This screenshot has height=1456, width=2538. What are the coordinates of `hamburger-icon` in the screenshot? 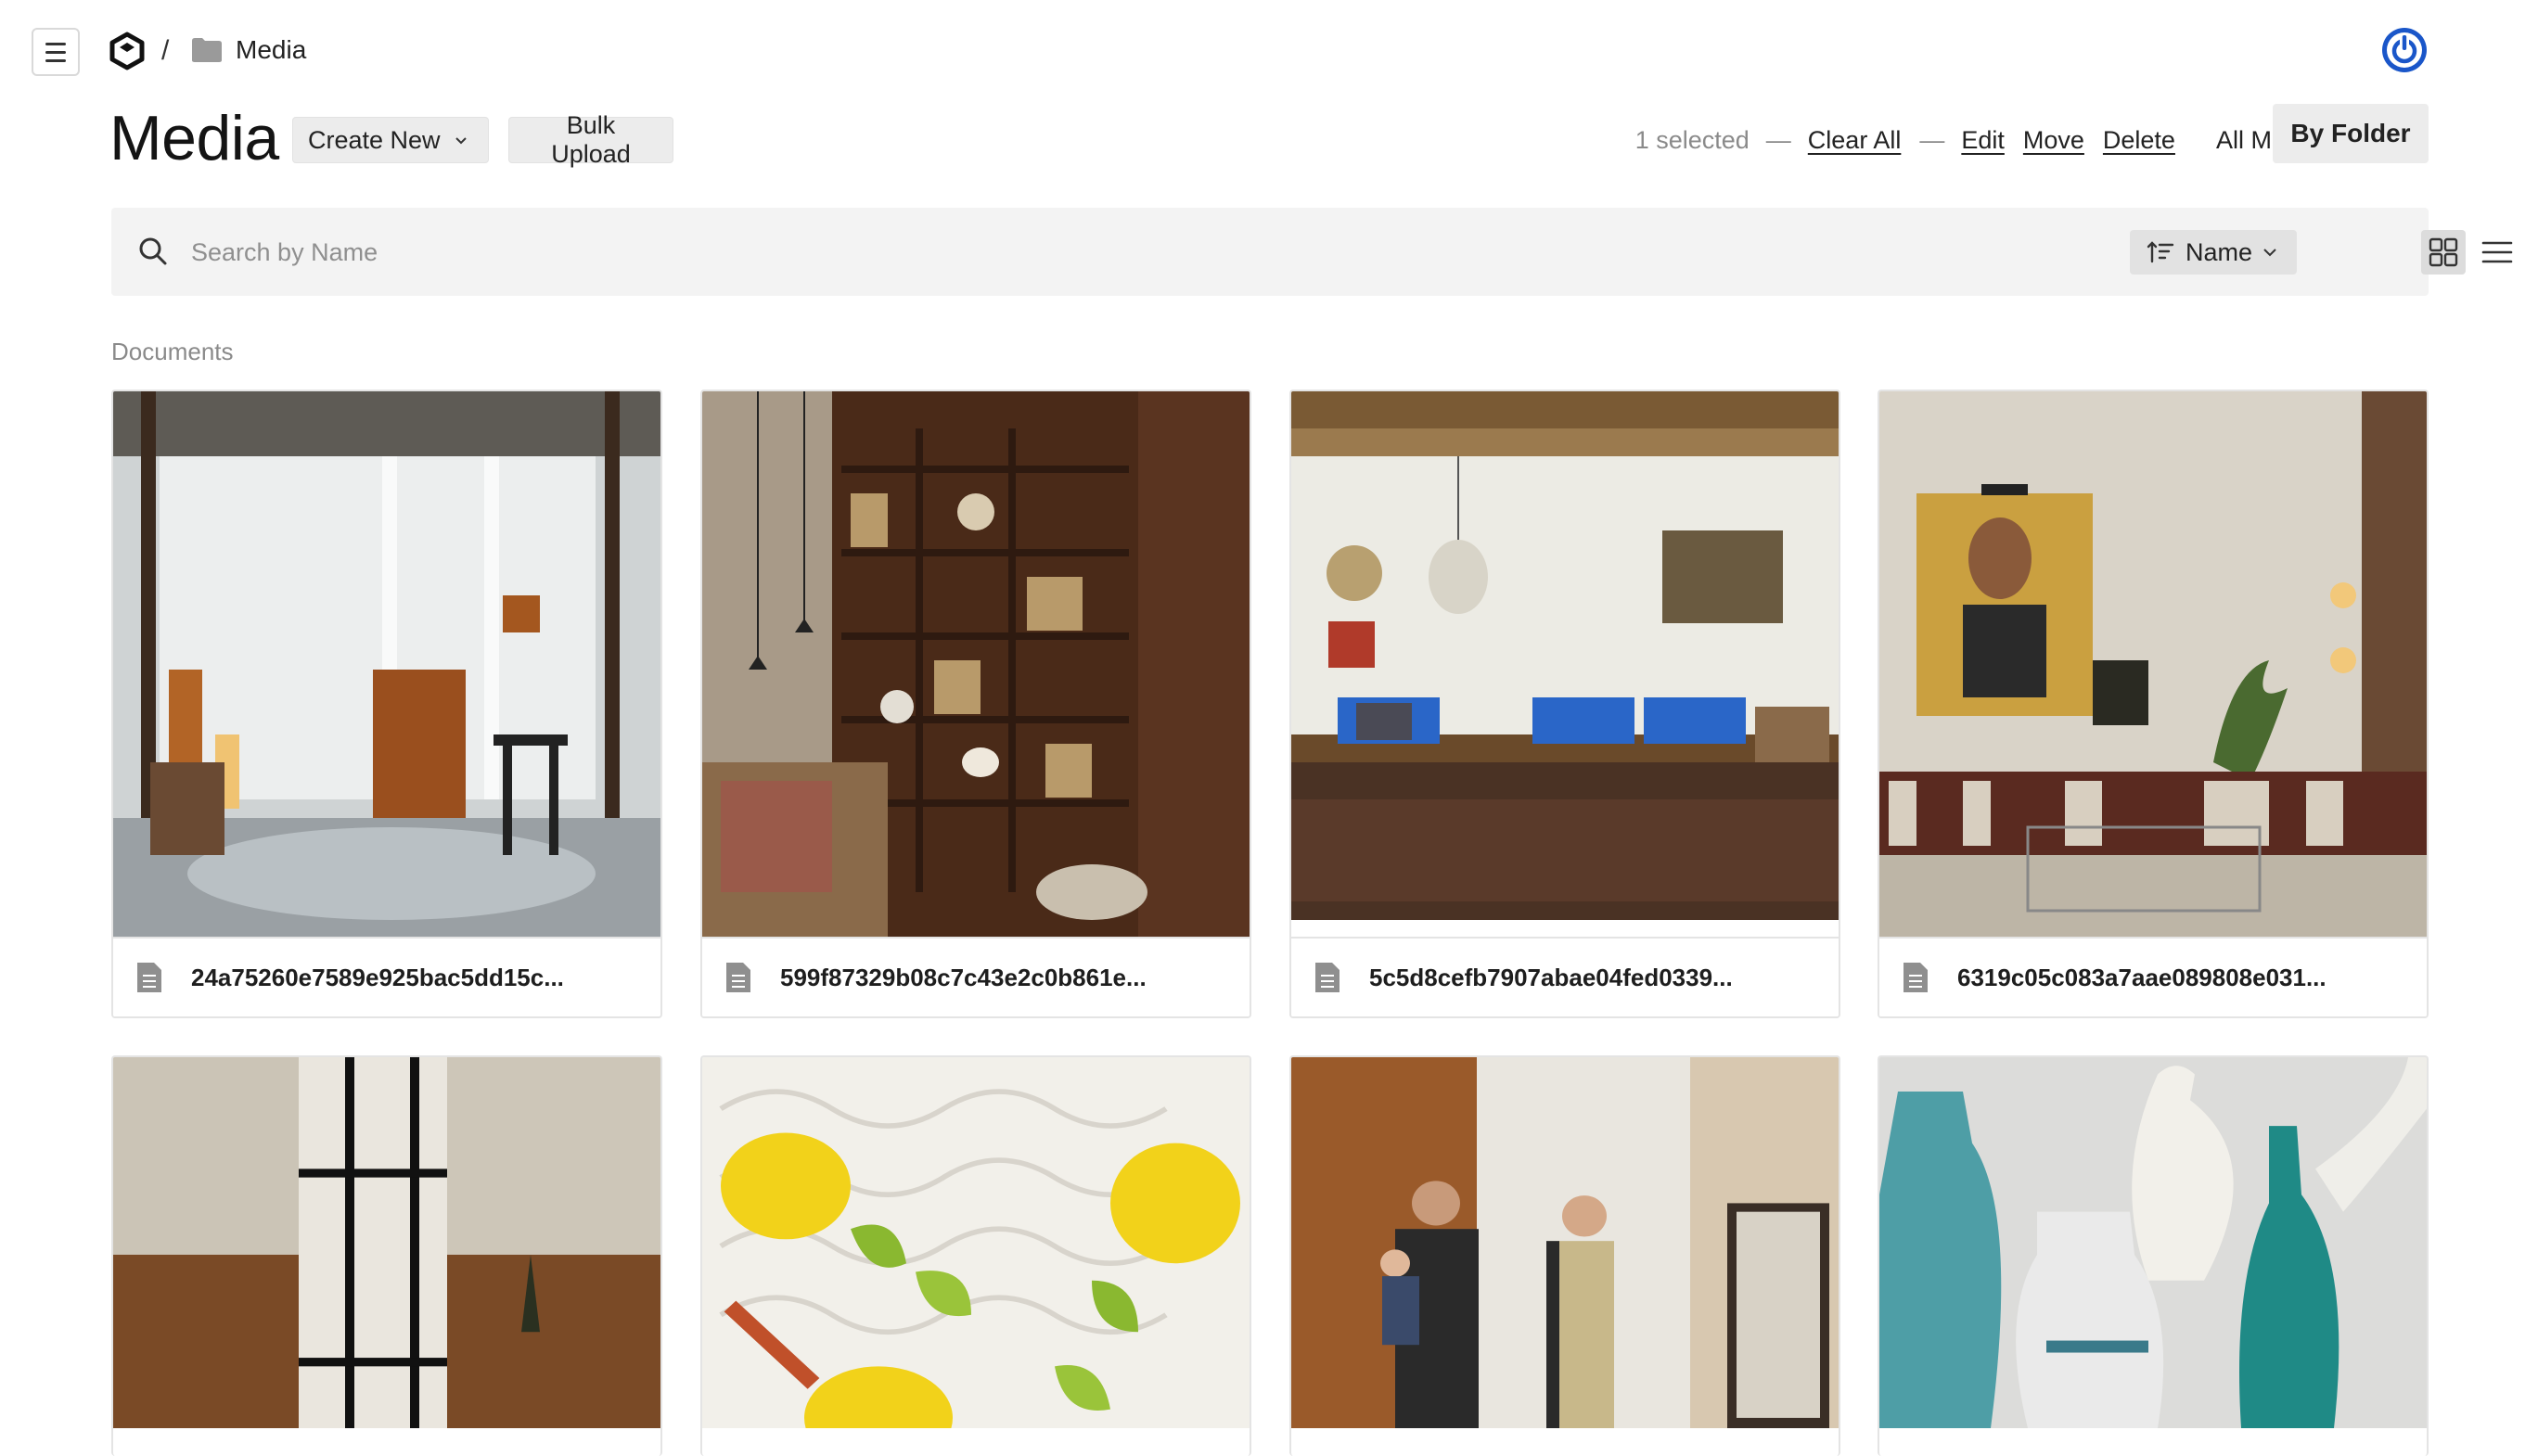 It's located at (56, 43).